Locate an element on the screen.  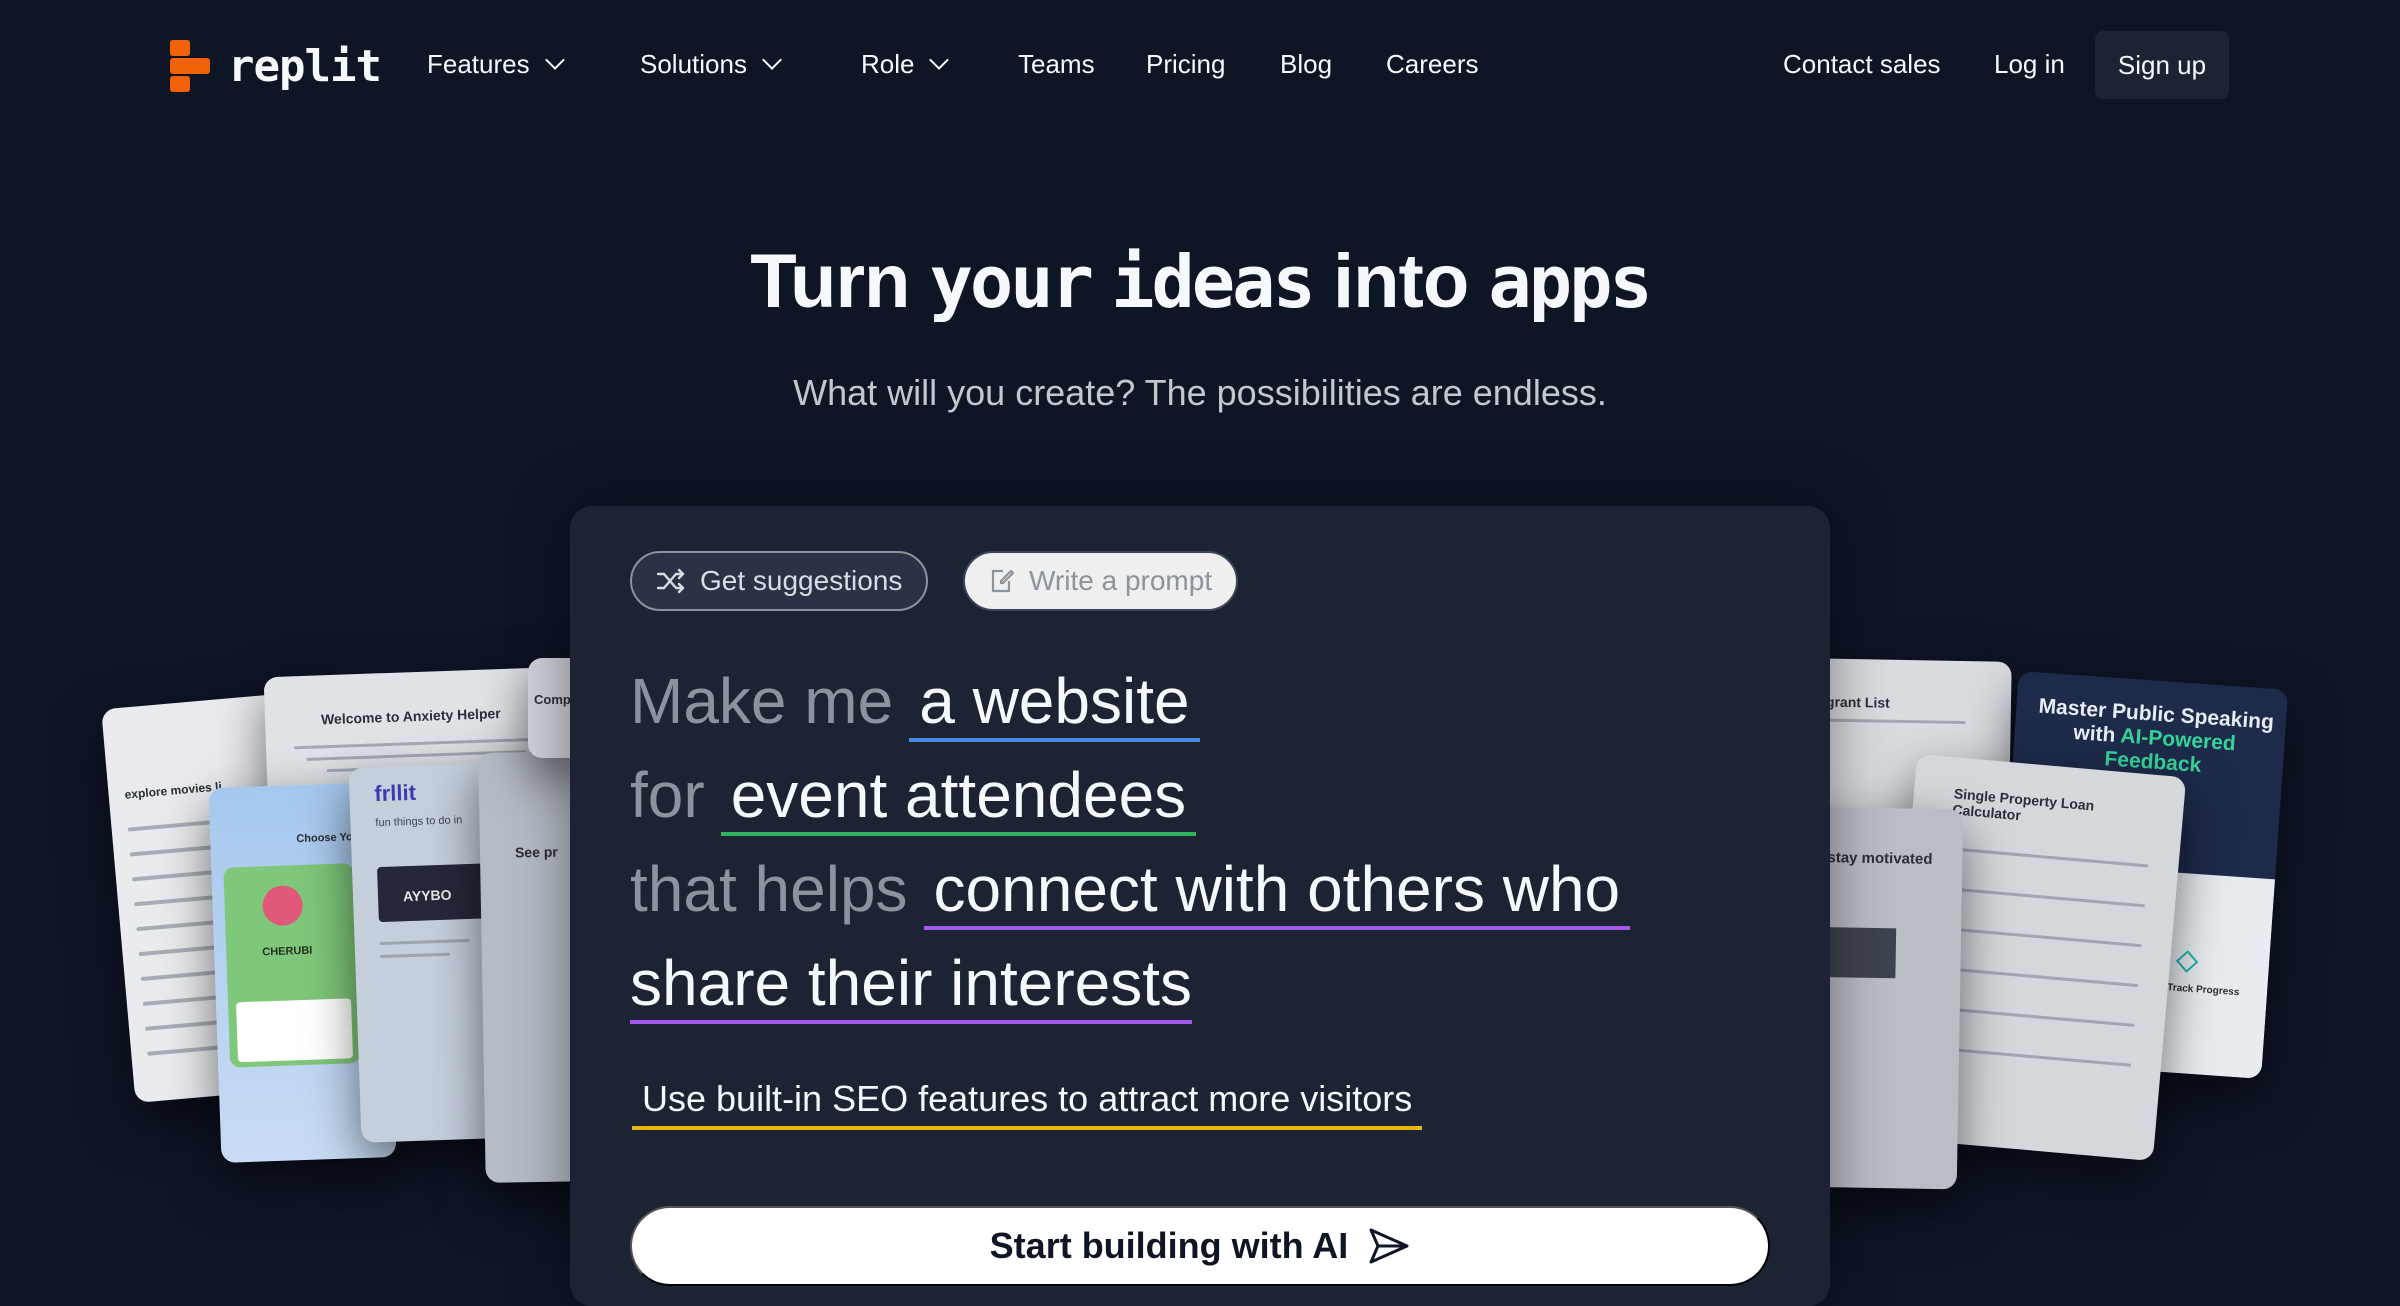
card-title: grant List is located at coordinates (1857, 702).